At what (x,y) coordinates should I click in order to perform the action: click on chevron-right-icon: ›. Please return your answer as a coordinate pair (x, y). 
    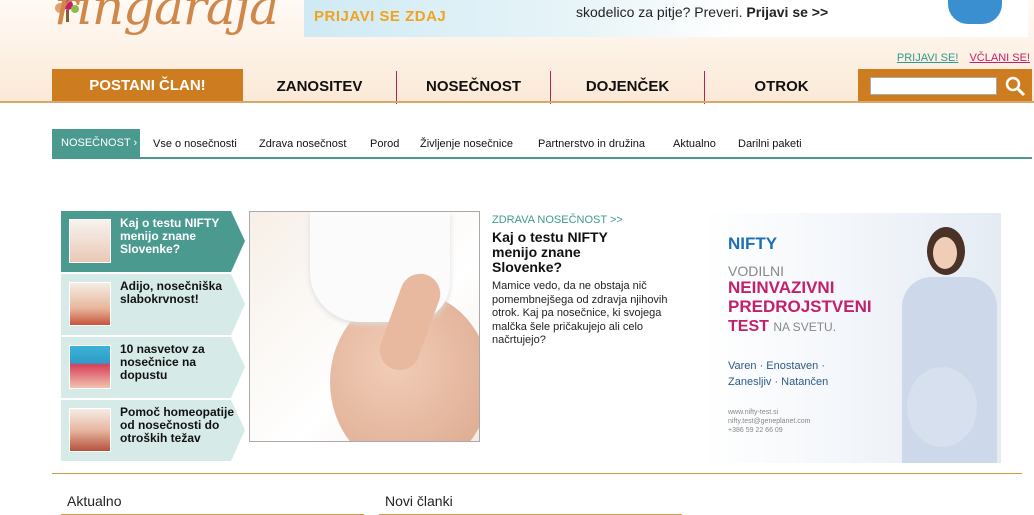
    Looking at the image, I should click on (135, 143).